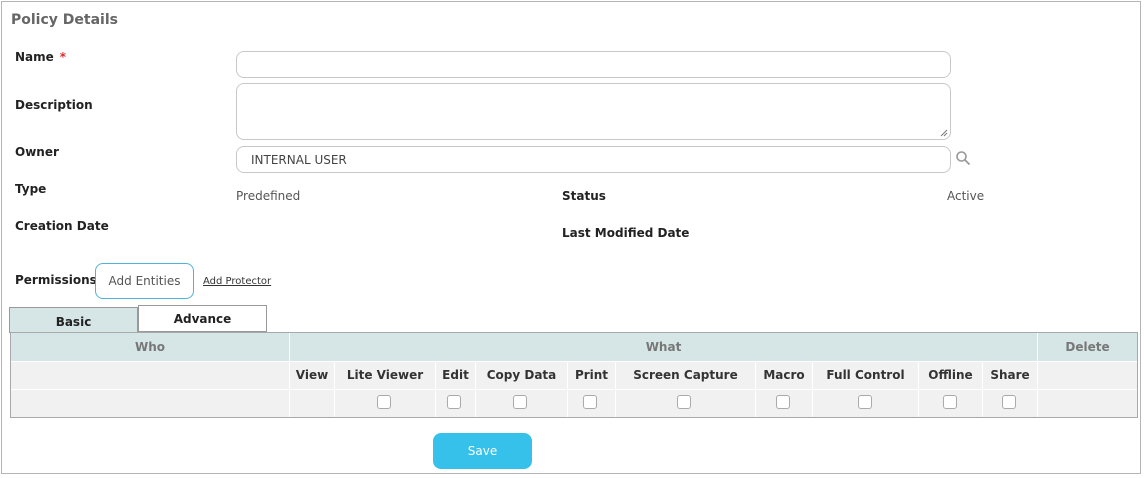 Image resolution: width=1144 pixels, height=478 pixels. Describe the element at coordinates (150, 347) in the screenshot. I see `who-header: Who` at that location.